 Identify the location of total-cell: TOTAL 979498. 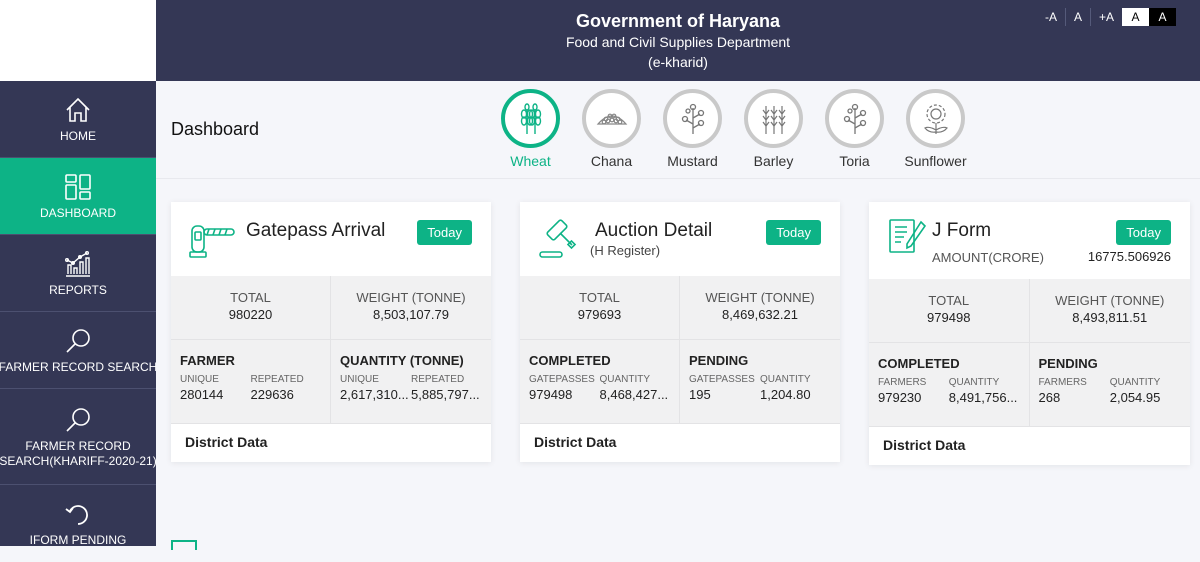
(949, 311).